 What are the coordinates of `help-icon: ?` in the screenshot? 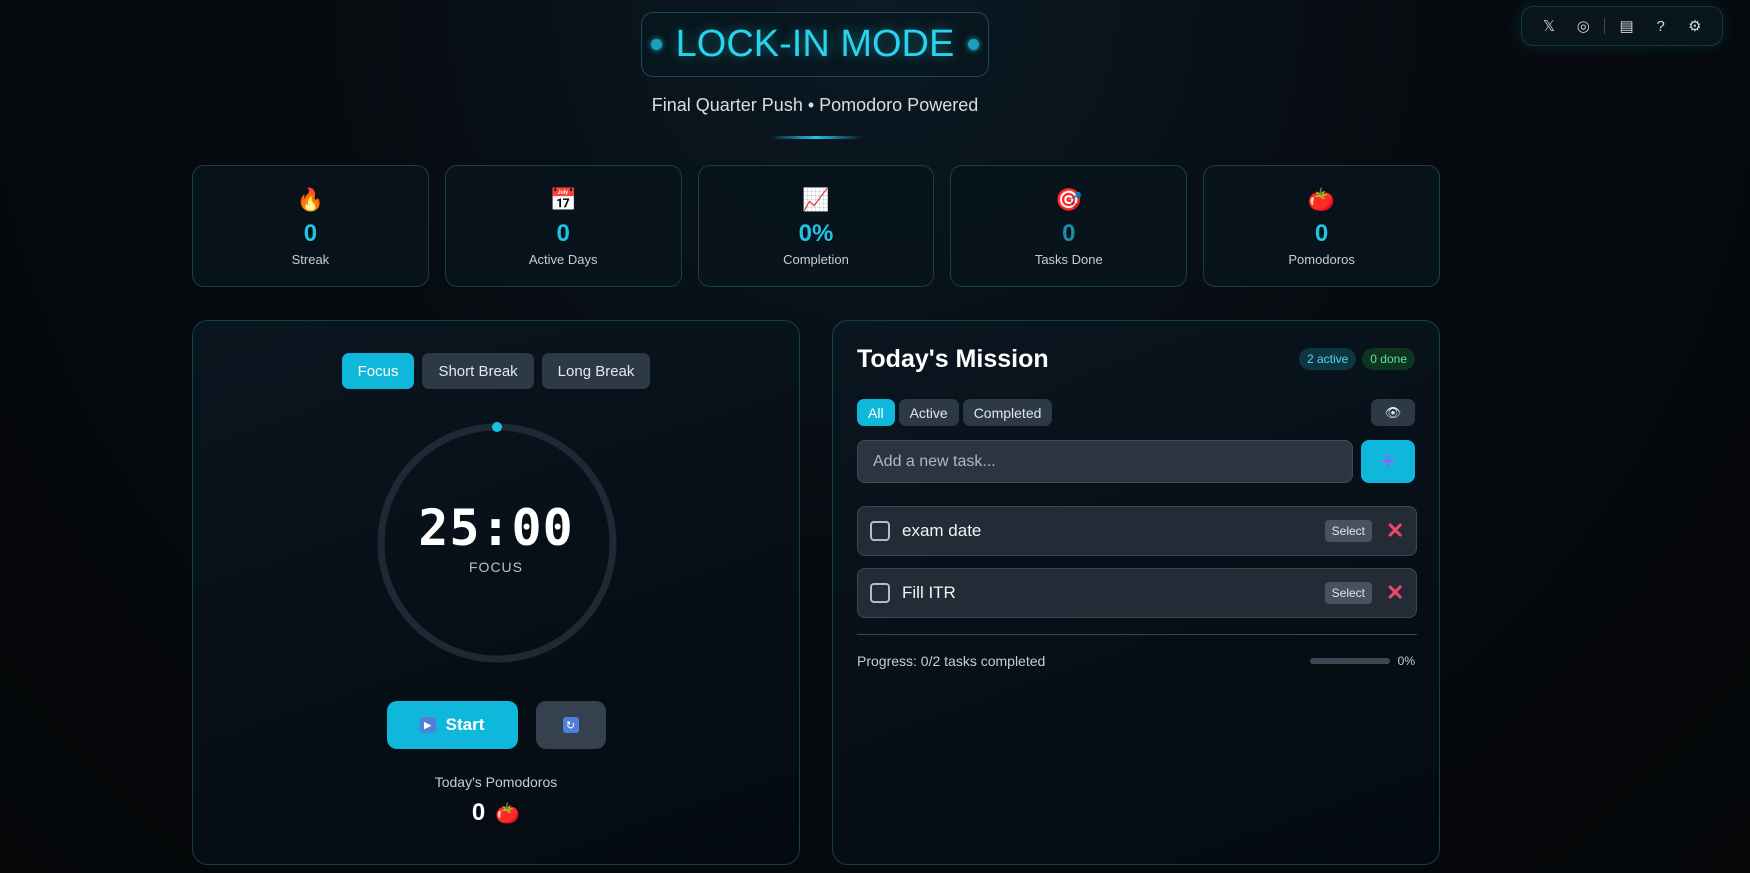 It's located at (1661, 26).